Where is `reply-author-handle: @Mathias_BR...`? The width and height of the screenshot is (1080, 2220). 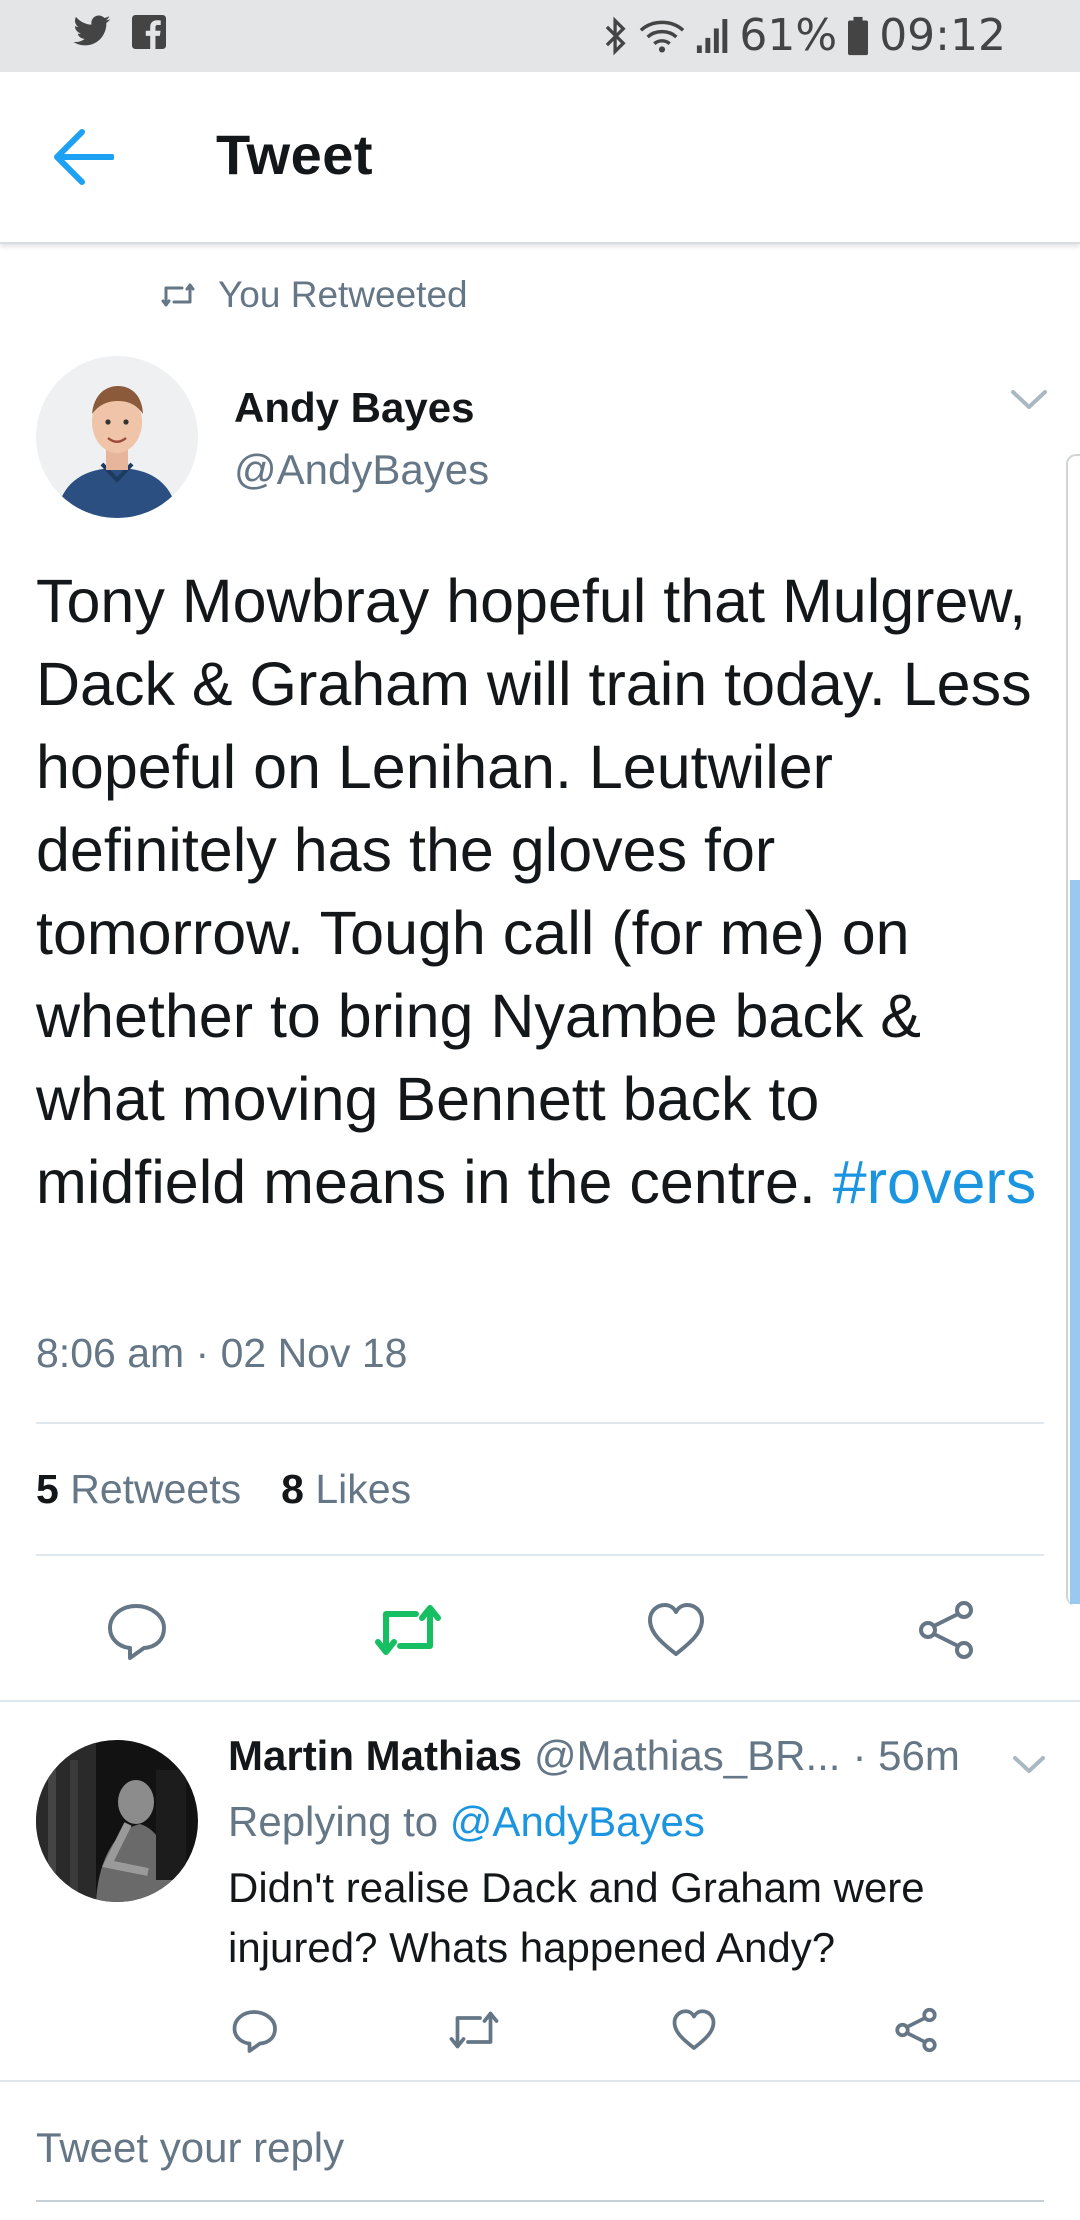
reply-author-handle: @Mathias_BR... is located at coordinates (687, 1756).